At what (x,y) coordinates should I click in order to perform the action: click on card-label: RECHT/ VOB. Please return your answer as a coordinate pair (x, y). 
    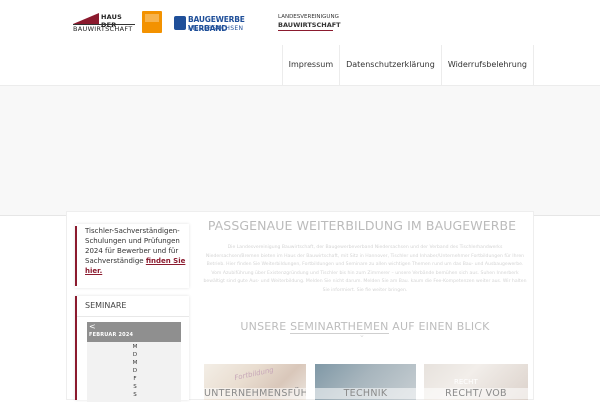
    Looking at the image, I should click on (476, 393).